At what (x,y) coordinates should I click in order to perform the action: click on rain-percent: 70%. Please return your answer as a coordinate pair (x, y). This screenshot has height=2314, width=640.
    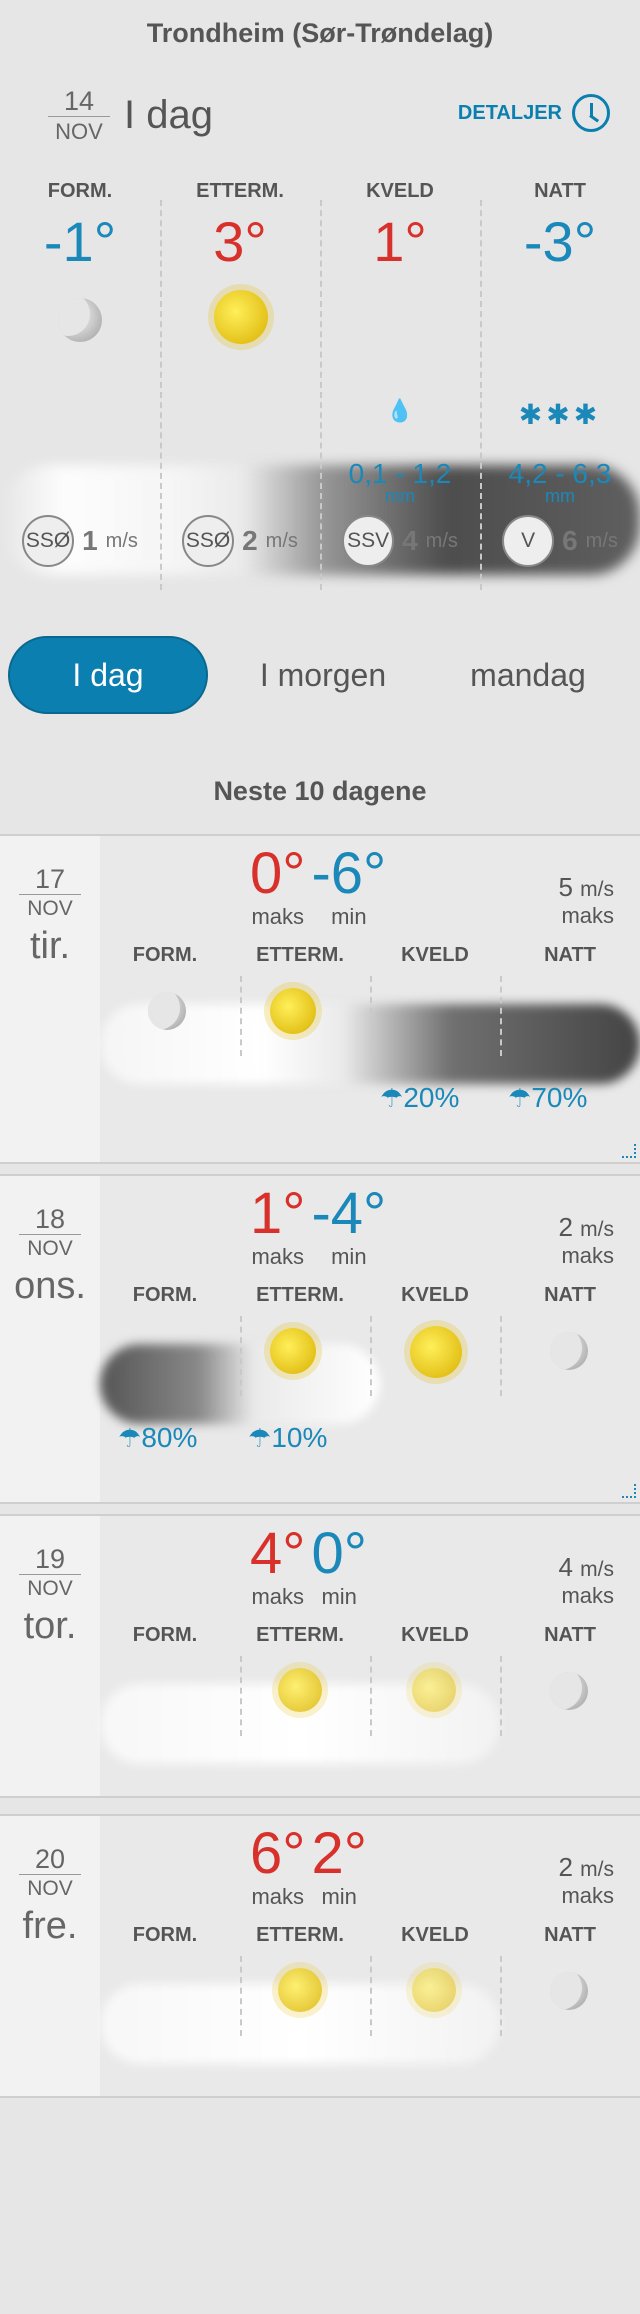
    Looking at the image, I should click on (559, 1097).